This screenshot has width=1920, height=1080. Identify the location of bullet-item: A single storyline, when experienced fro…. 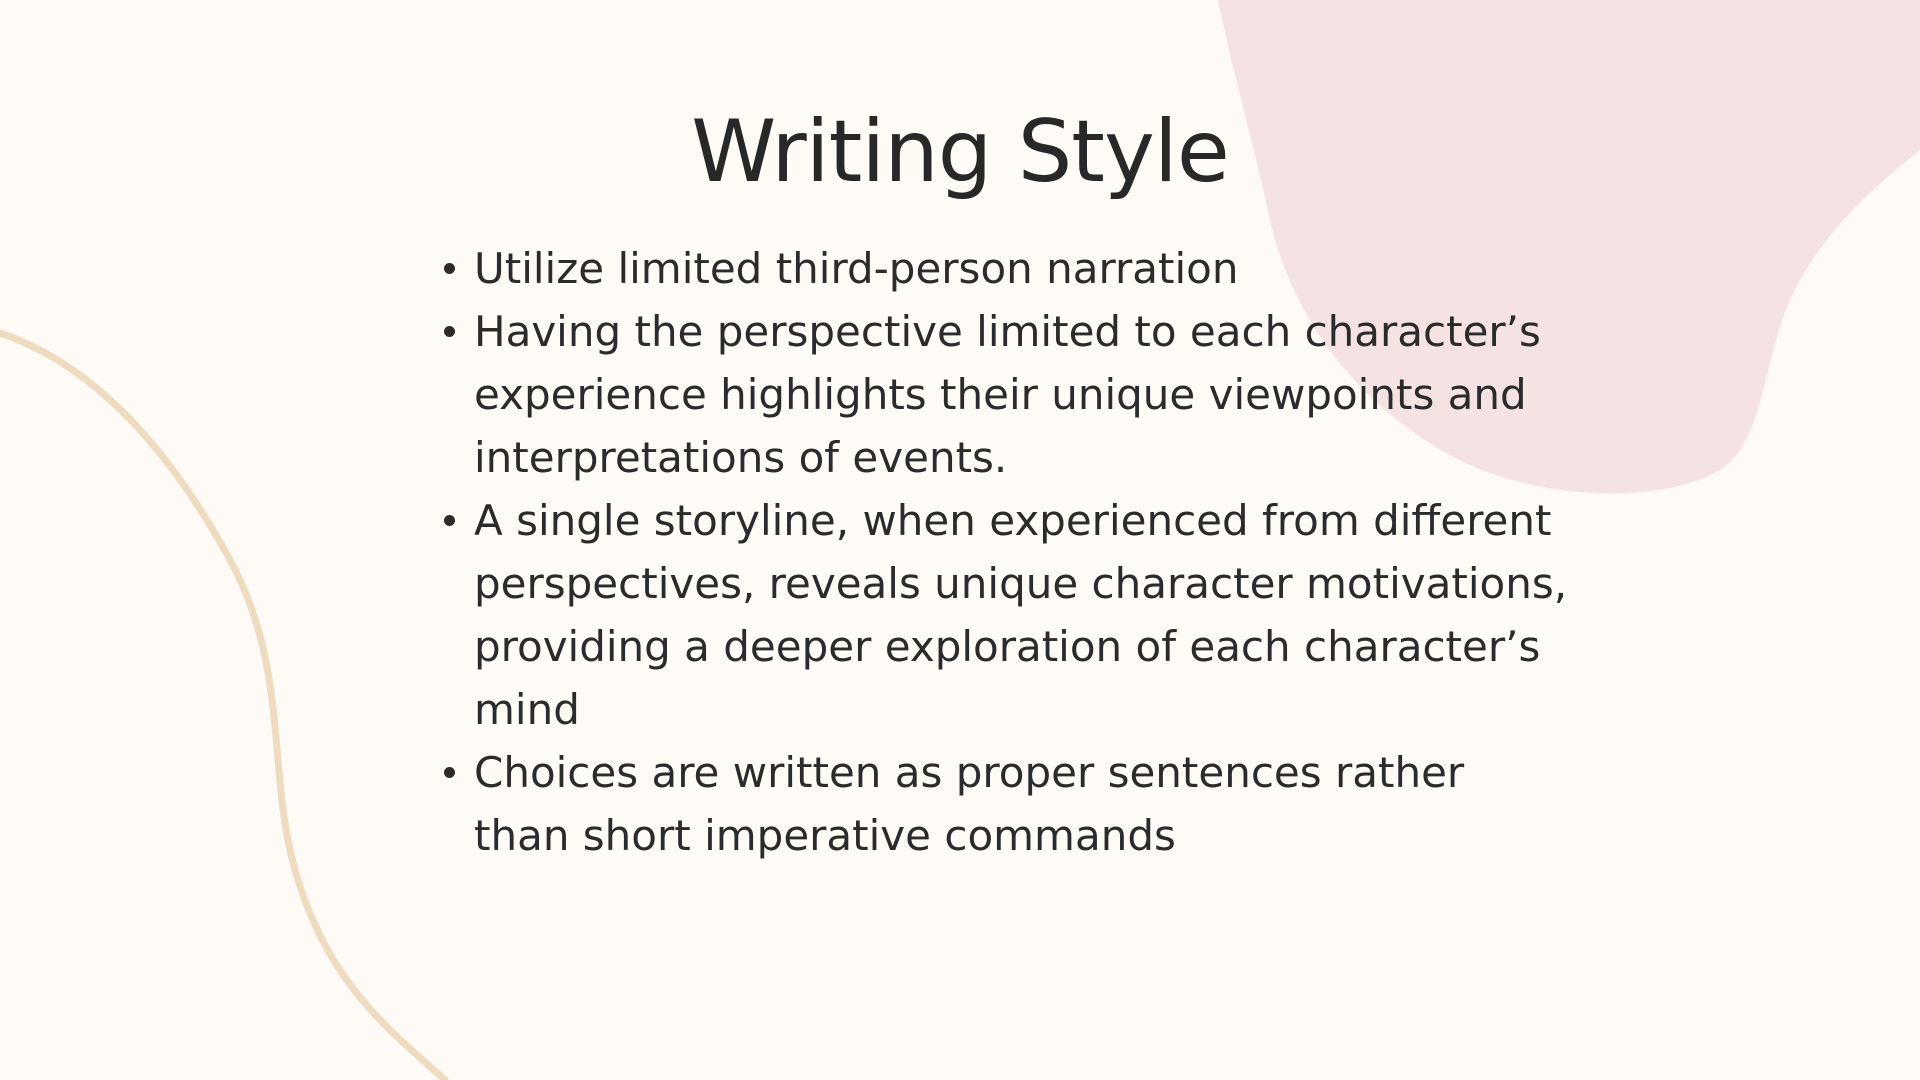
(1003, 615).